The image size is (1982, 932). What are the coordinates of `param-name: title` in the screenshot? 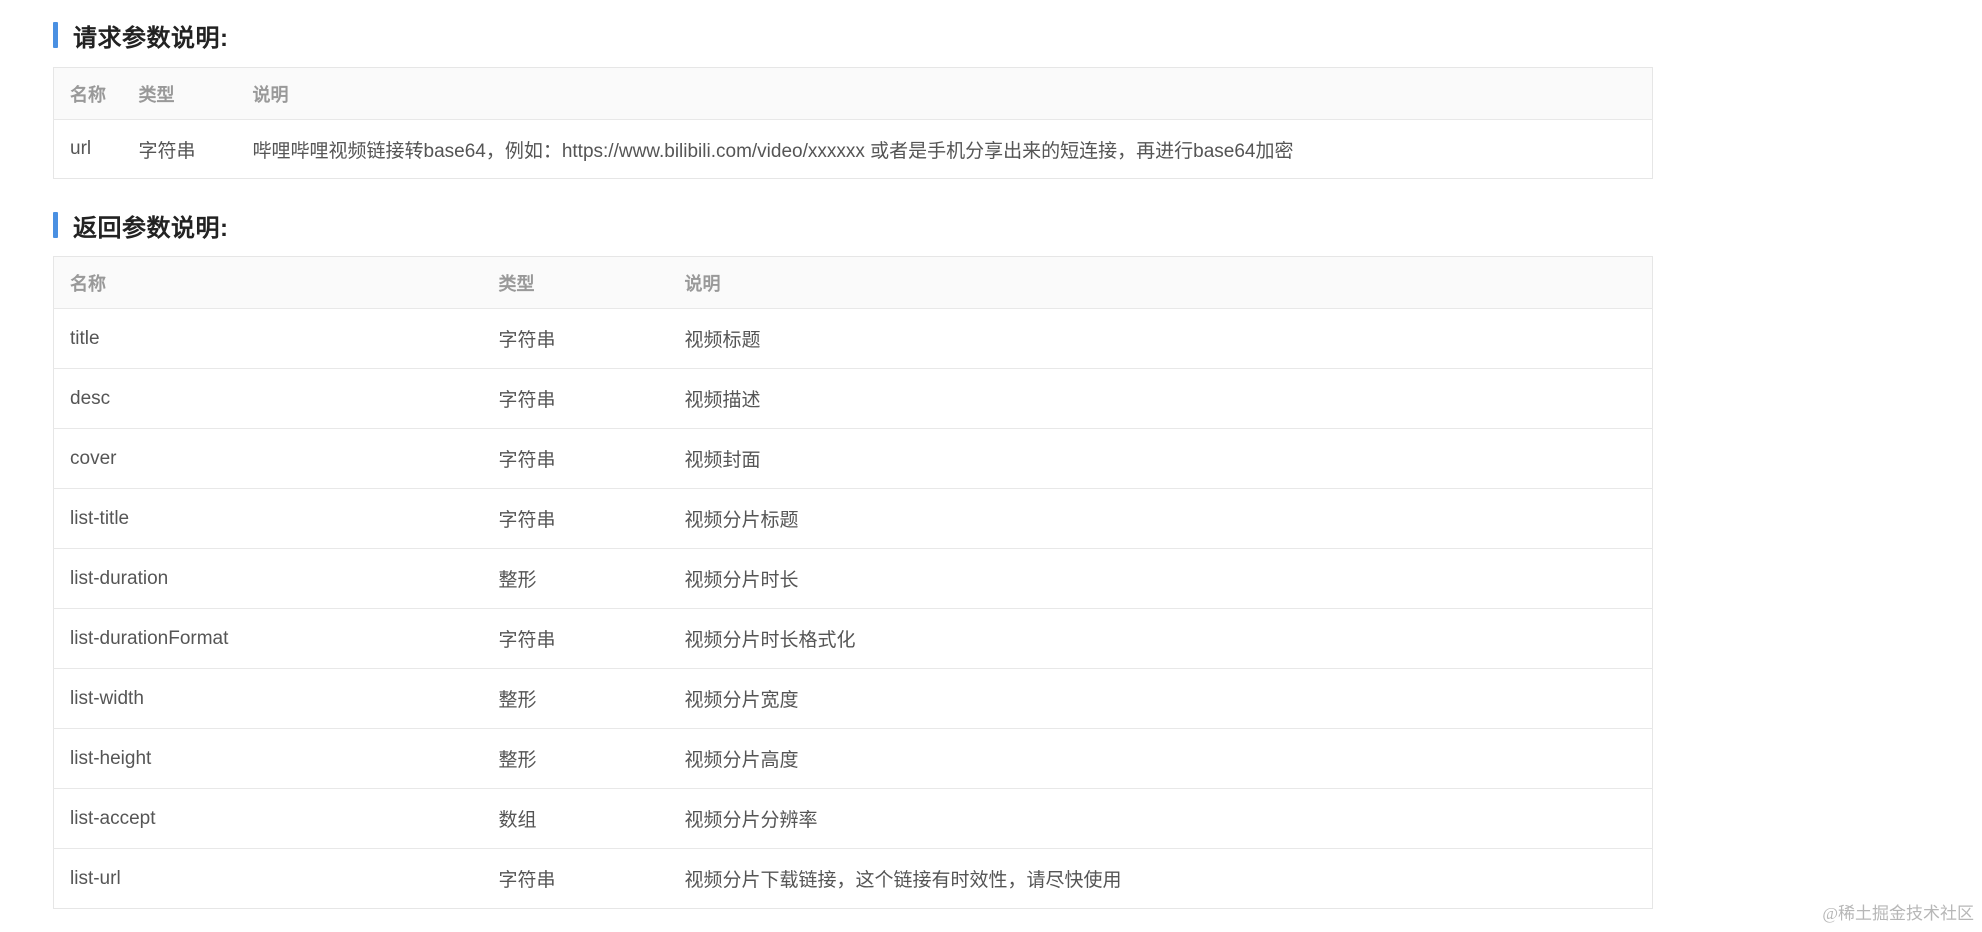 It's located at (268, 338).